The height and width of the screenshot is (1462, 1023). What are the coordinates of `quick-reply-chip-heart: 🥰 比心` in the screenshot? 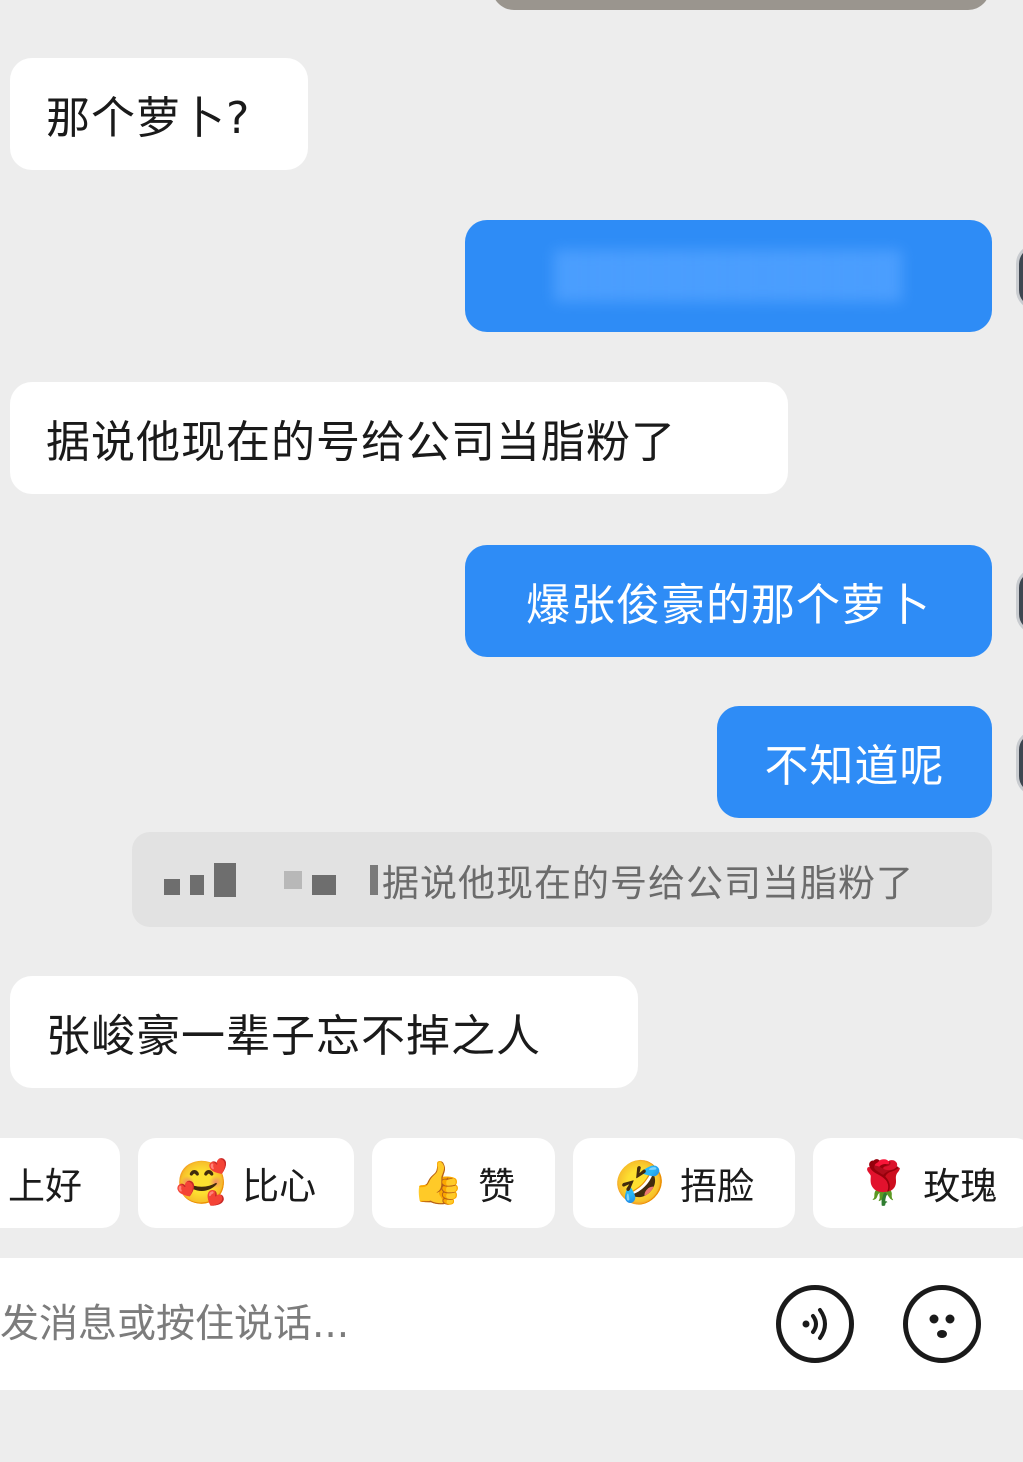 It's located at (246, 1183).